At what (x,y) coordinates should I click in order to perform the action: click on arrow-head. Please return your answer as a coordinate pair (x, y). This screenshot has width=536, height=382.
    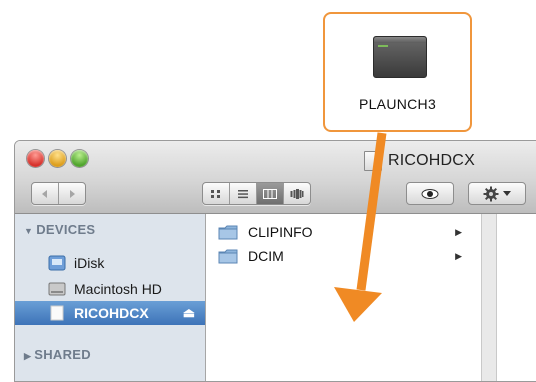
    Looking at the image, I should click on (358, 304).